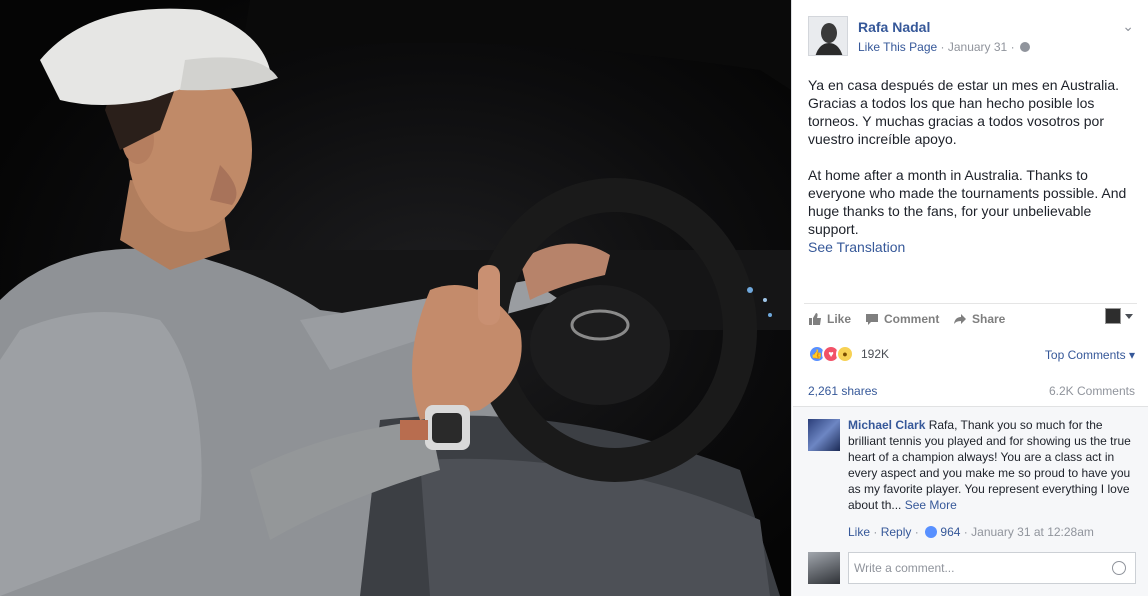 This screenshot has width=1148, height=596. I want to click on page-avatar, so click(828, 36).